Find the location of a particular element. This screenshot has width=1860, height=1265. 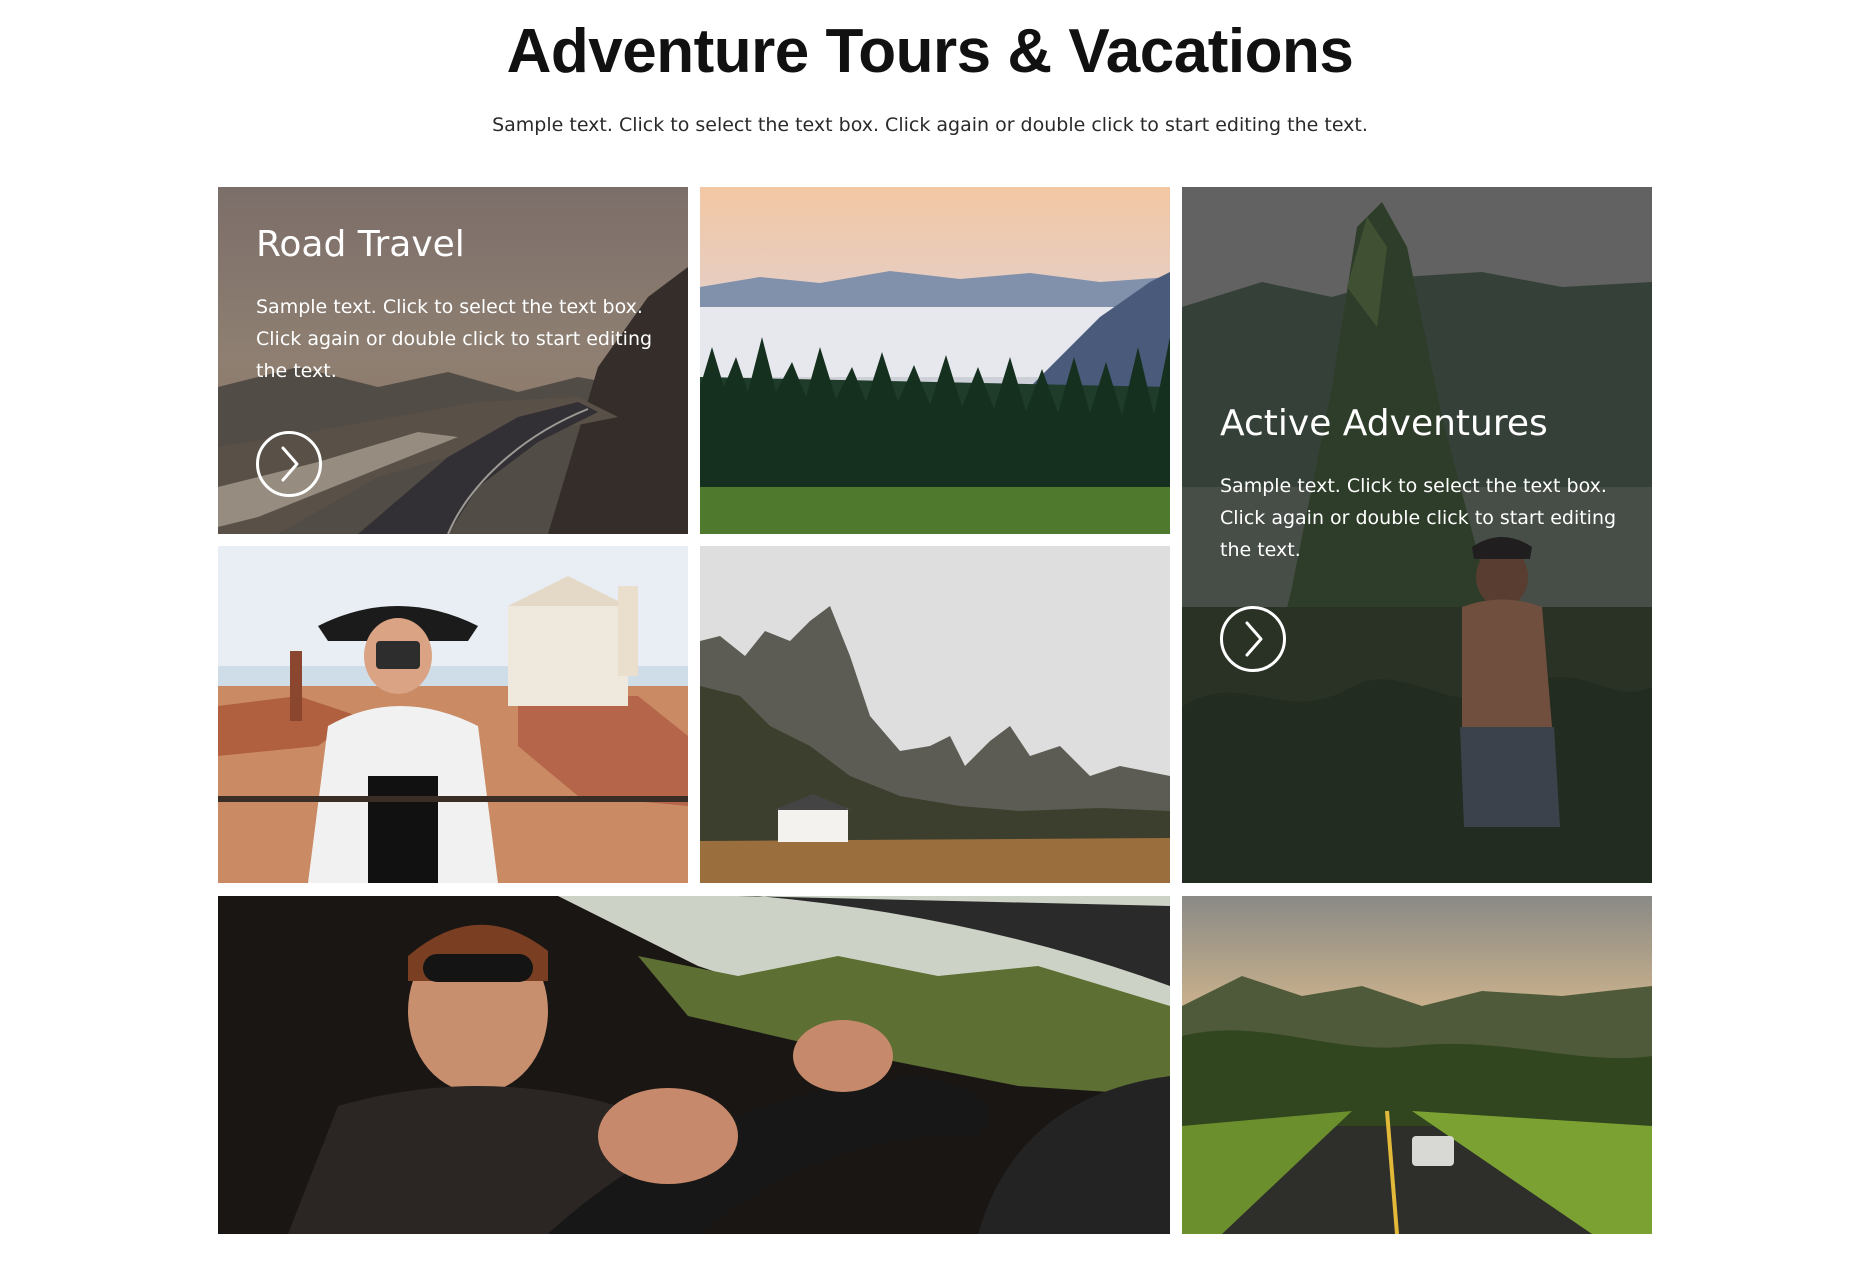

mountain-house-image is located at coordinates (935, 714).